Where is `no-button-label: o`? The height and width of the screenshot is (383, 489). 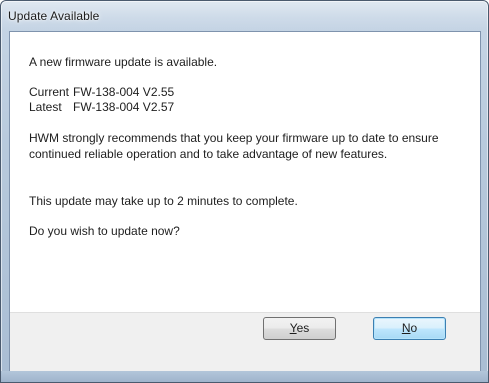
no-button-label: o is located at coordinates (414, 328).